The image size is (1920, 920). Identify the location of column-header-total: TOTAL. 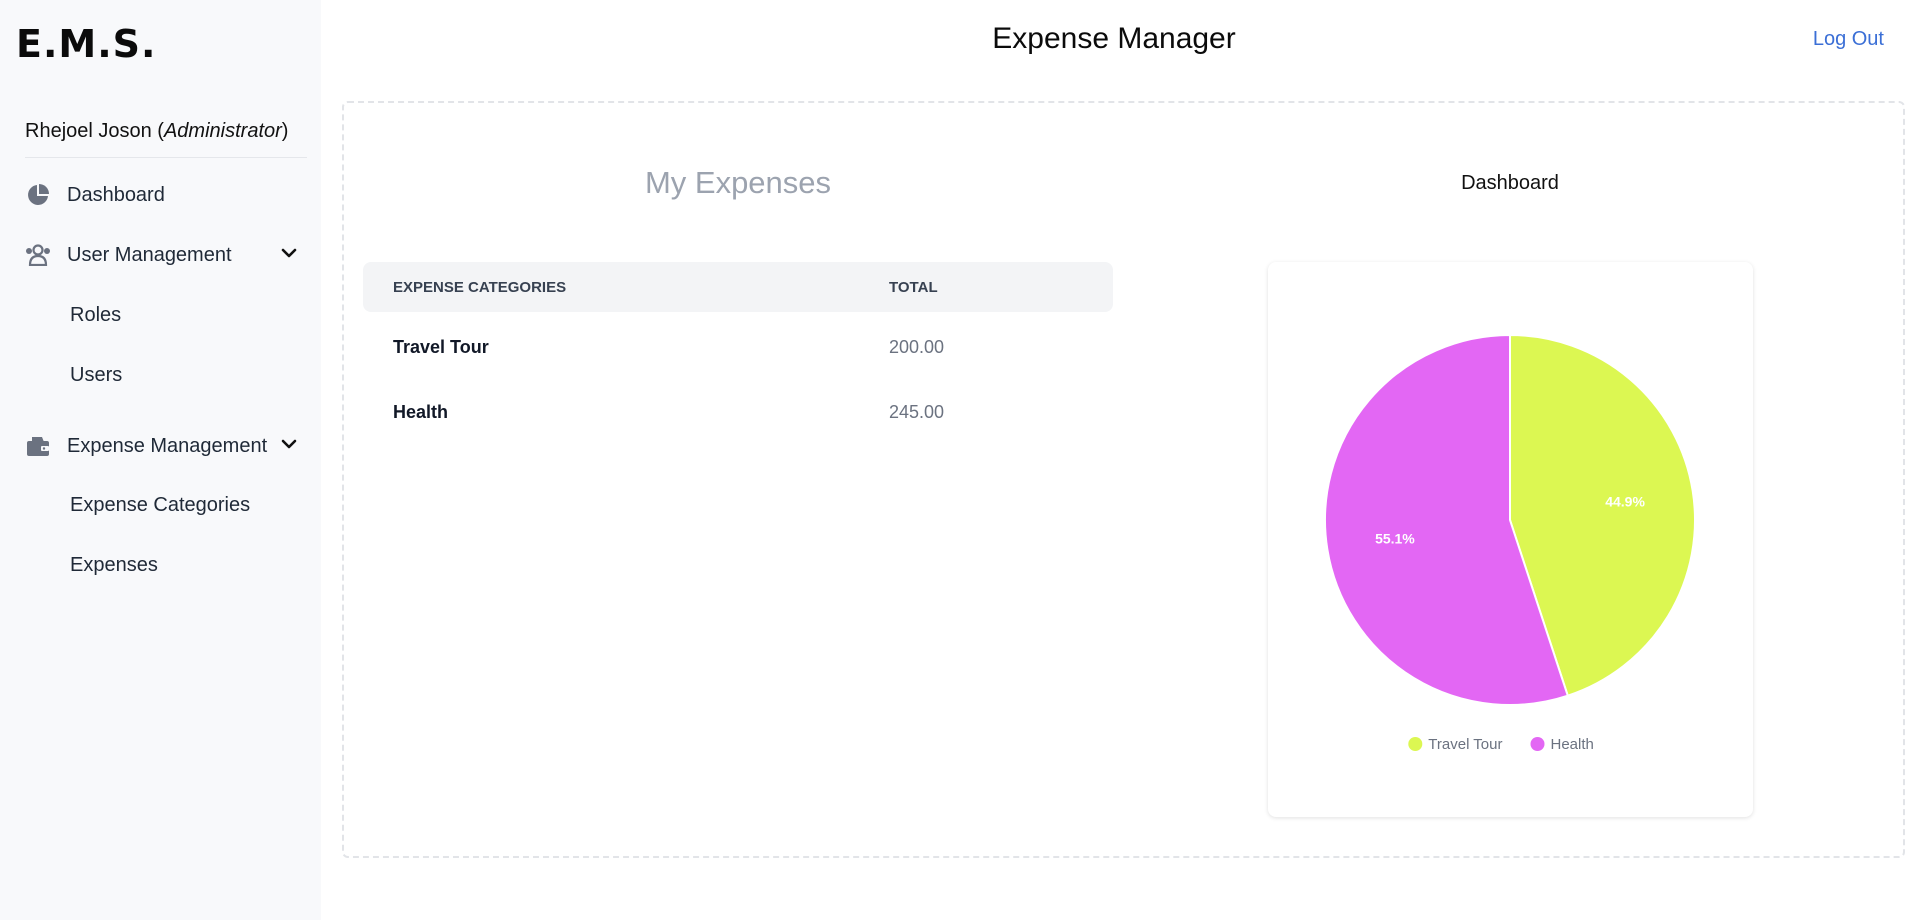
(913, 287).